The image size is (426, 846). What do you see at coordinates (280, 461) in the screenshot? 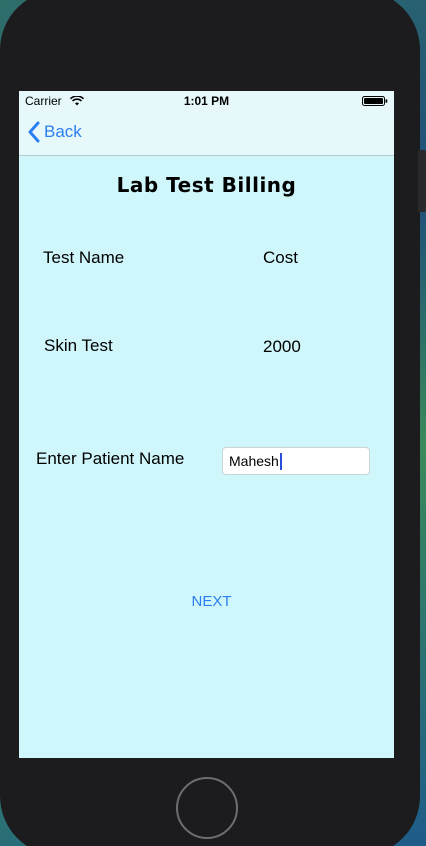
I see `text-caret` at bounding box center [280, 461].